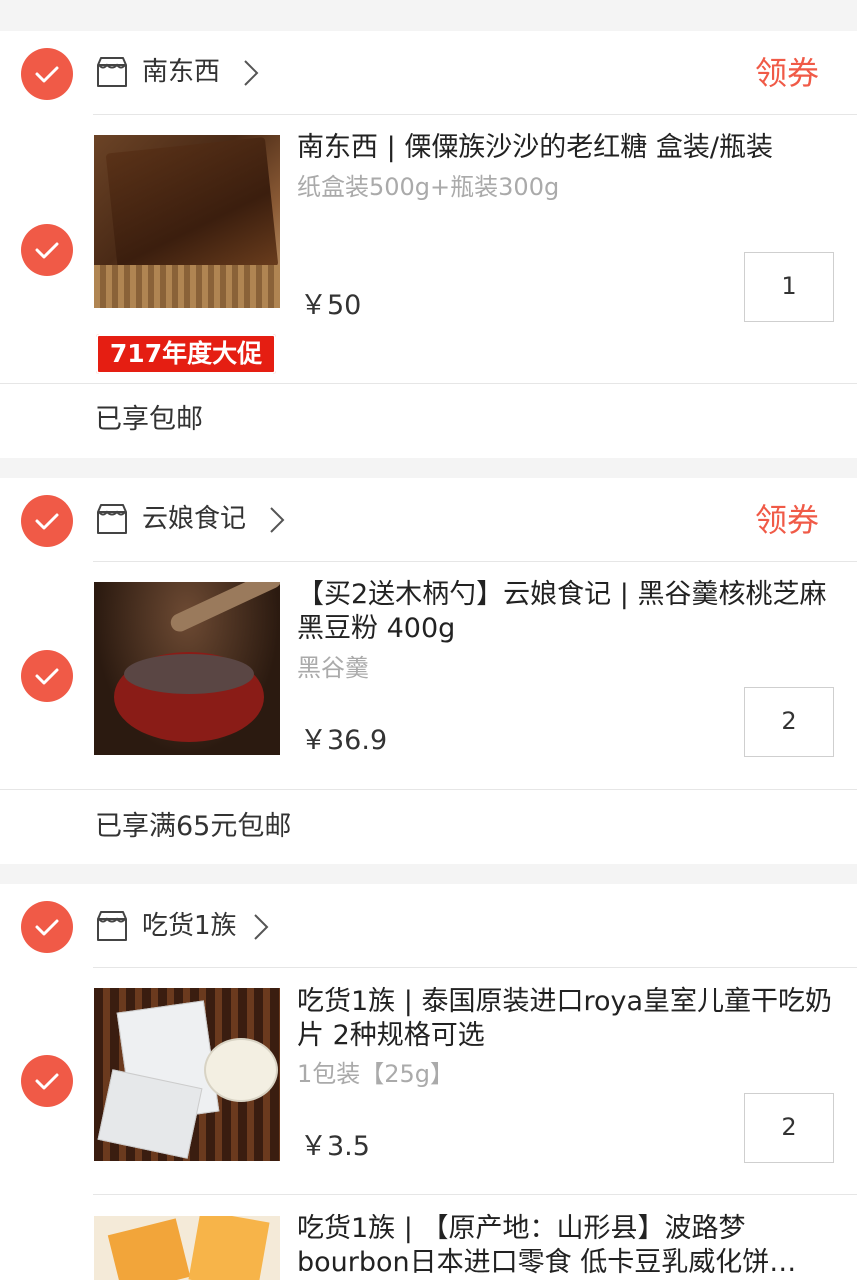  I want to click on product-price: ￥3.5, so click(335, 1146).